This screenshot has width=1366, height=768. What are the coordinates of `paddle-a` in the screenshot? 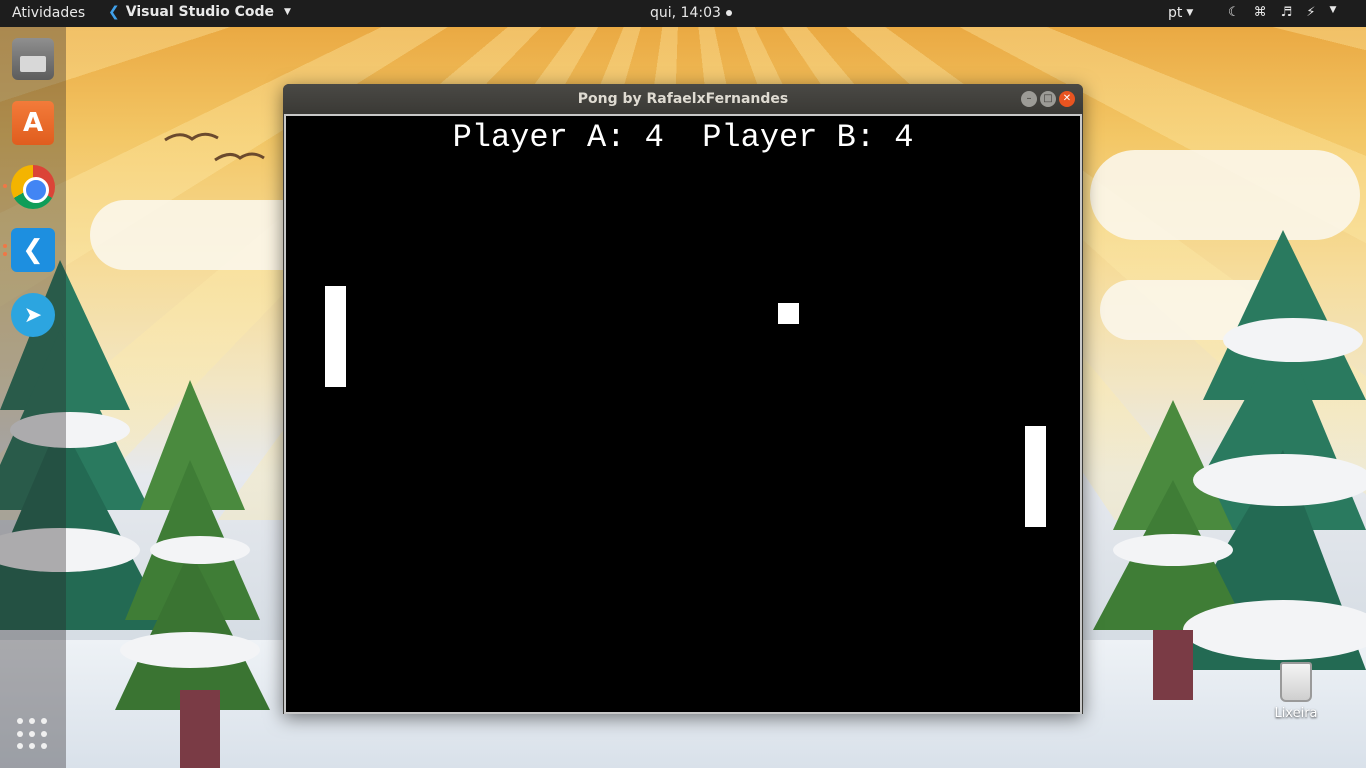 It's located at (335, 336).